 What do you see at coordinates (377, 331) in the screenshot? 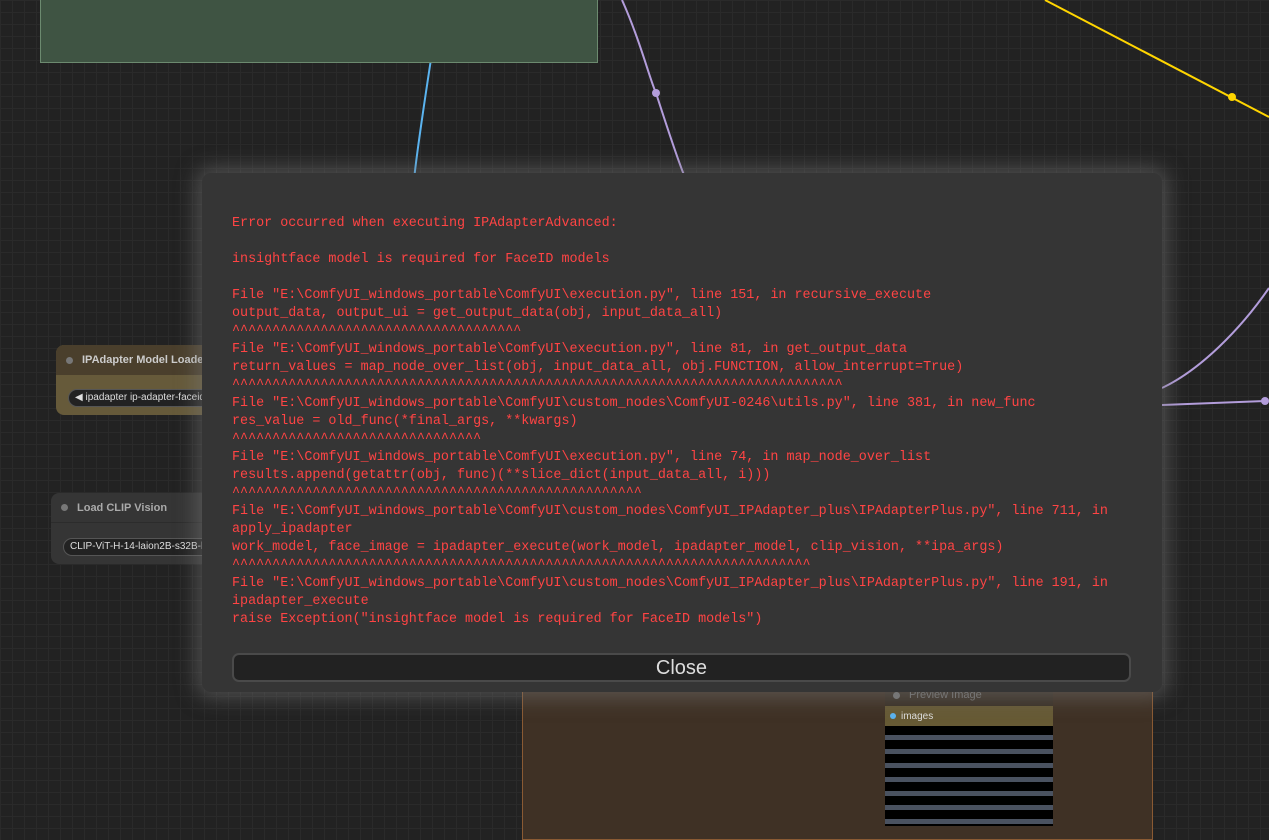
I see `error-line: ^^^^^^^^^^^^^^^^^^^^^^^^^^^^^^^^^^^^` at bounding box center [377, 331].